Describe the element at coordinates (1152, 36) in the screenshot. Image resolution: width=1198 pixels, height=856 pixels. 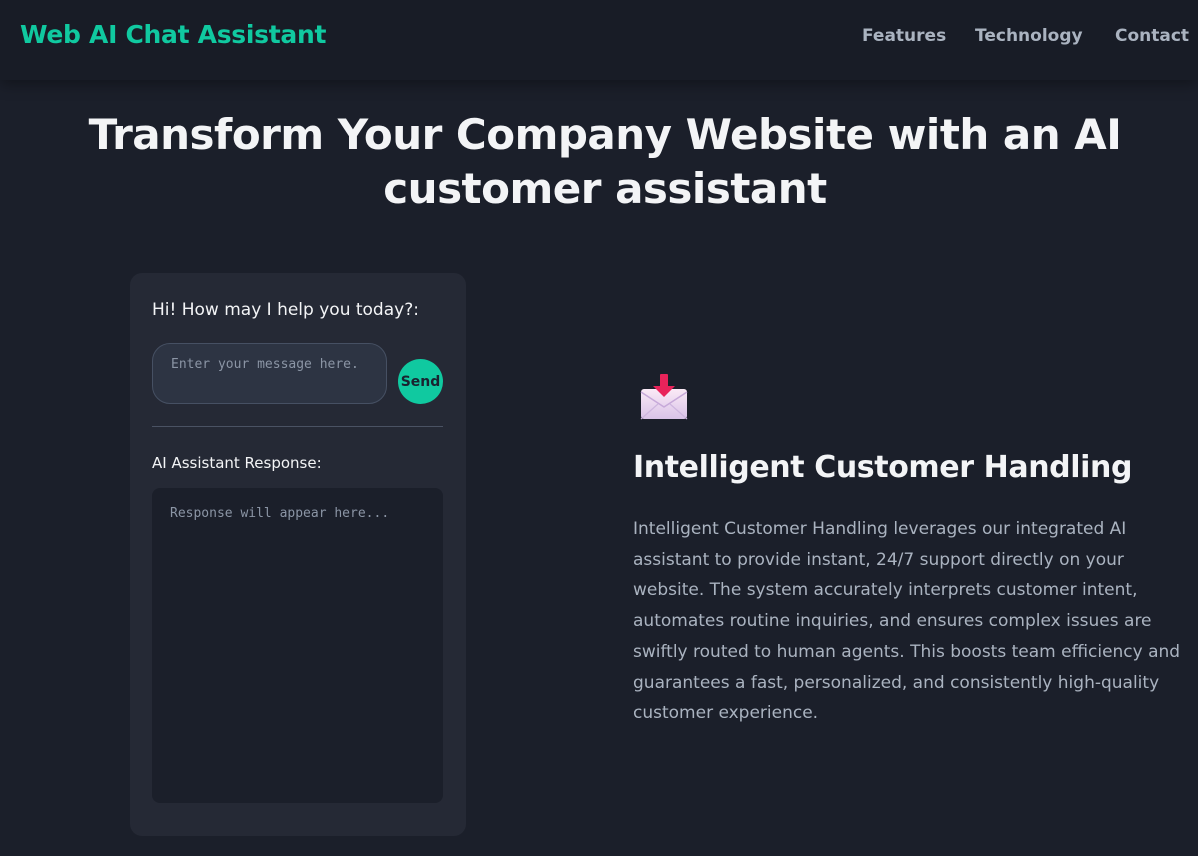
I see `nav-link-contact: Contact` at that location.